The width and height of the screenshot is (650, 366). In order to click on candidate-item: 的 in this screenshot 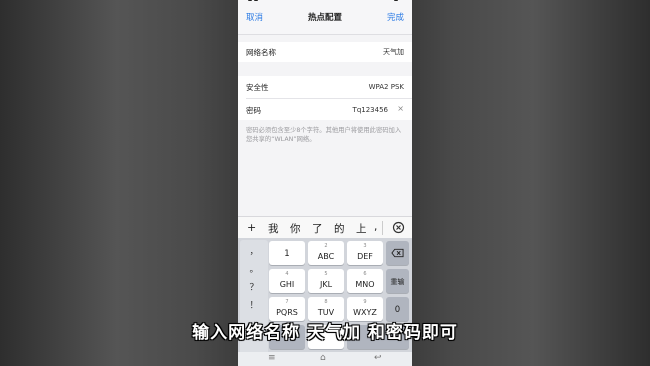, I will do `click(339, 228)`.